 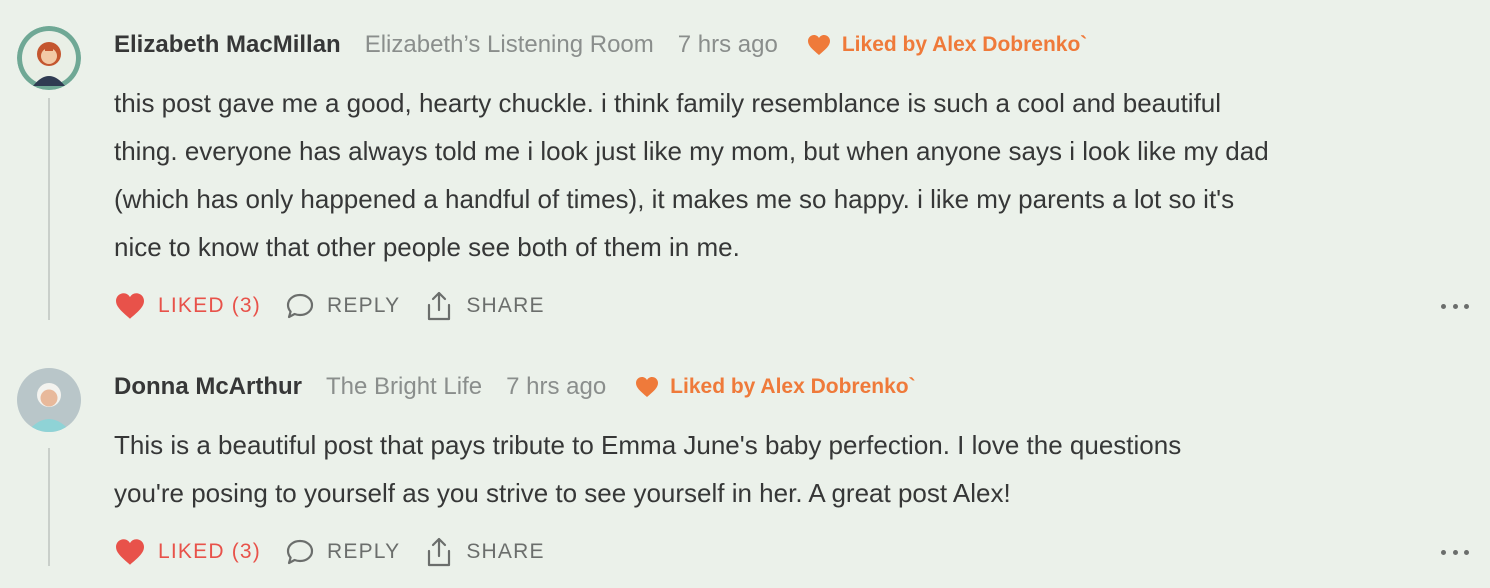 I want to click on avatar-illustration, so click(x=49, y=58).